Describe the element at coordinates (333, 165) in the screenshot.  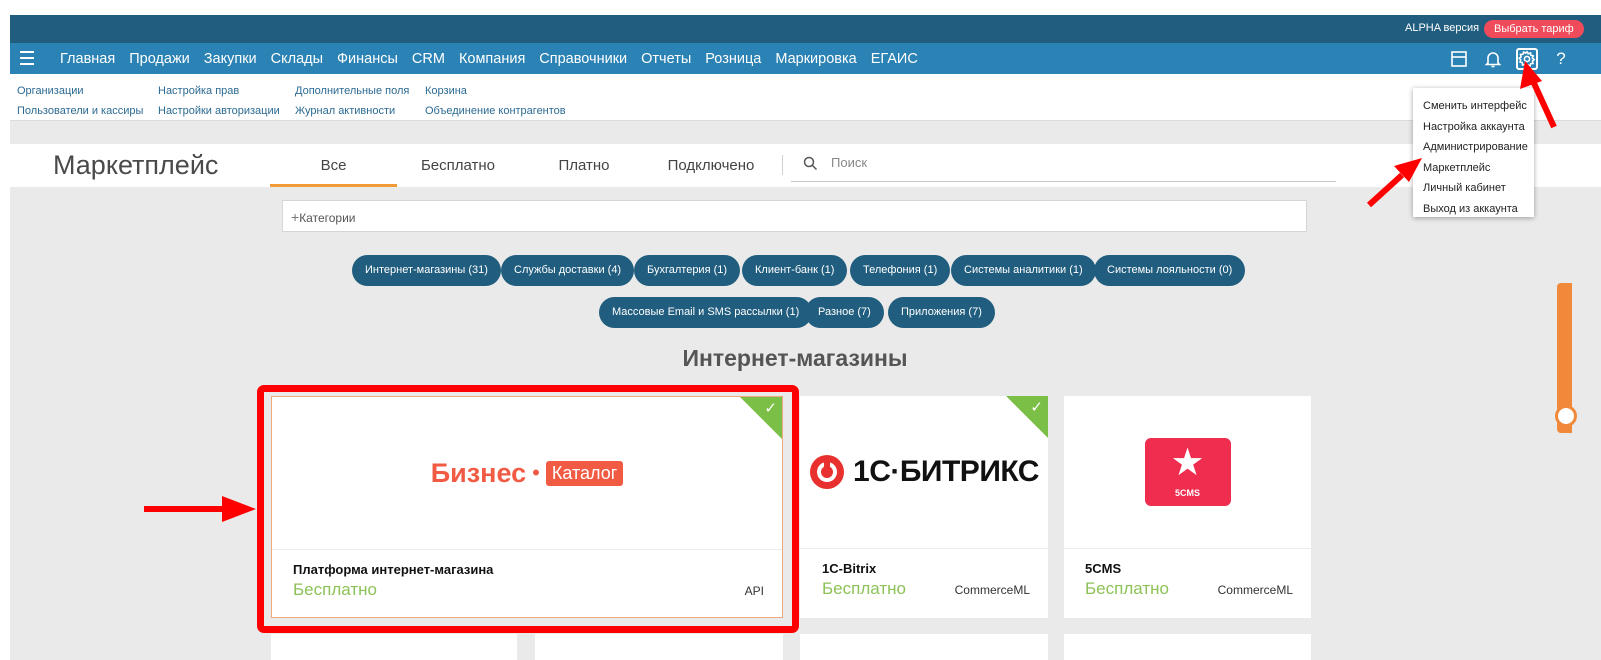
I see `tab-all: Все` at that location.